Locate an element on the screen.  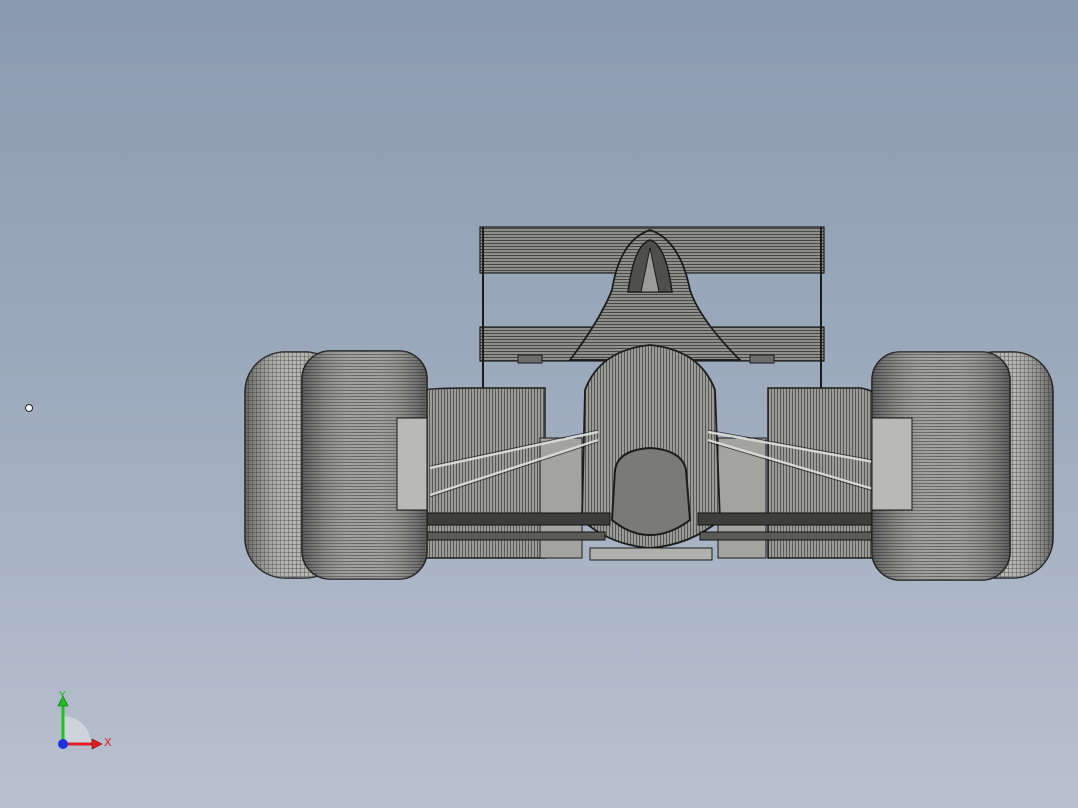
coordinate-triad: Y X is located at coordinates (85, 721).